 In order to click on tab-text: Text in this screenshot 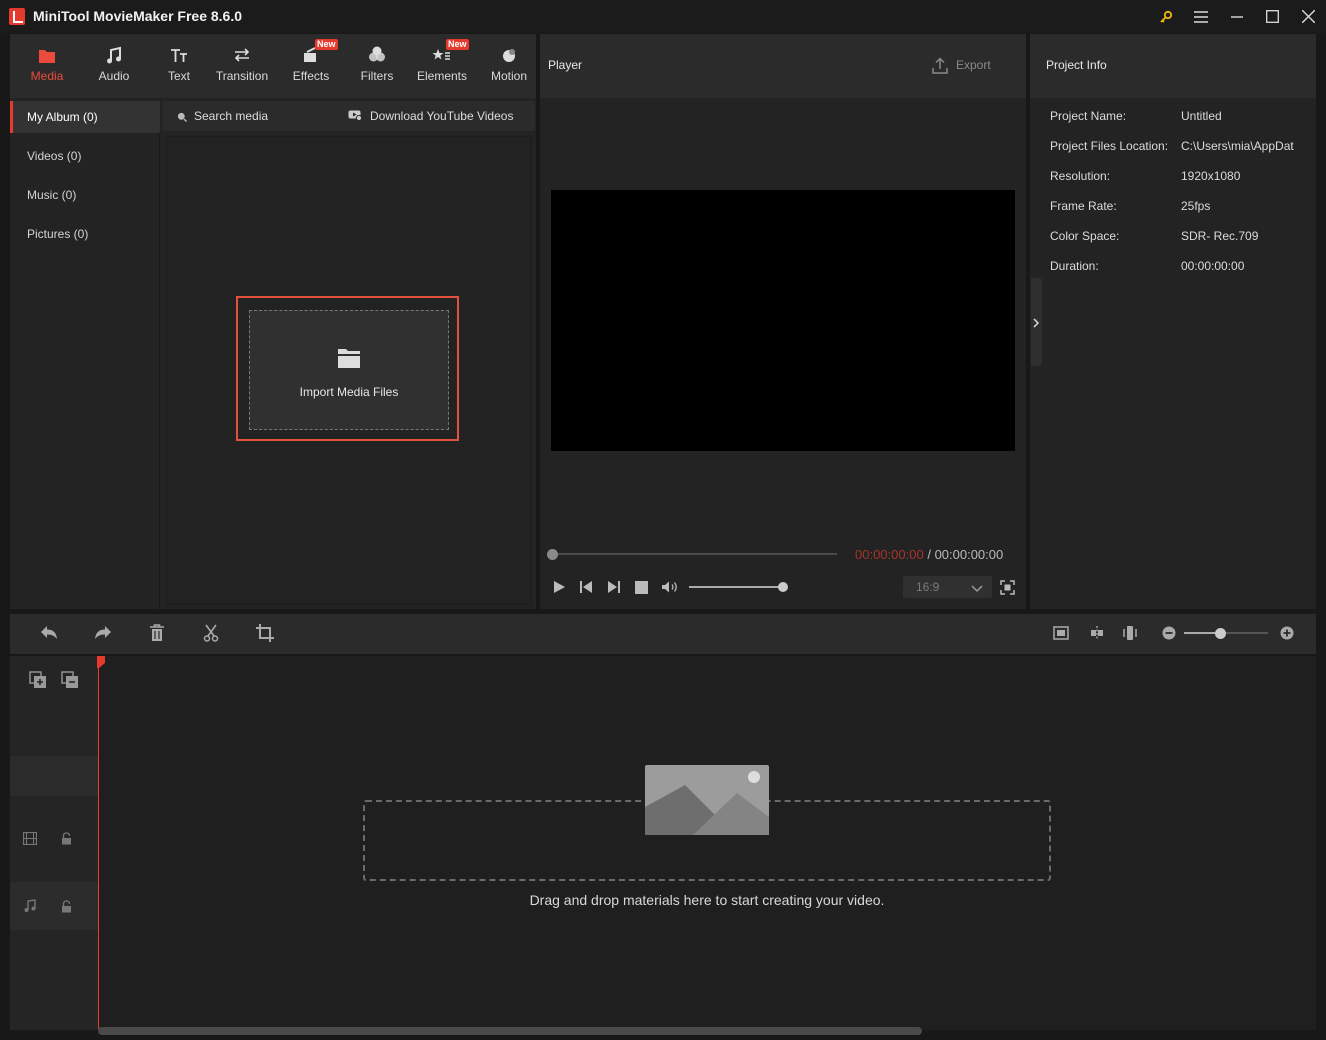, I will do `click(179, 67)`.